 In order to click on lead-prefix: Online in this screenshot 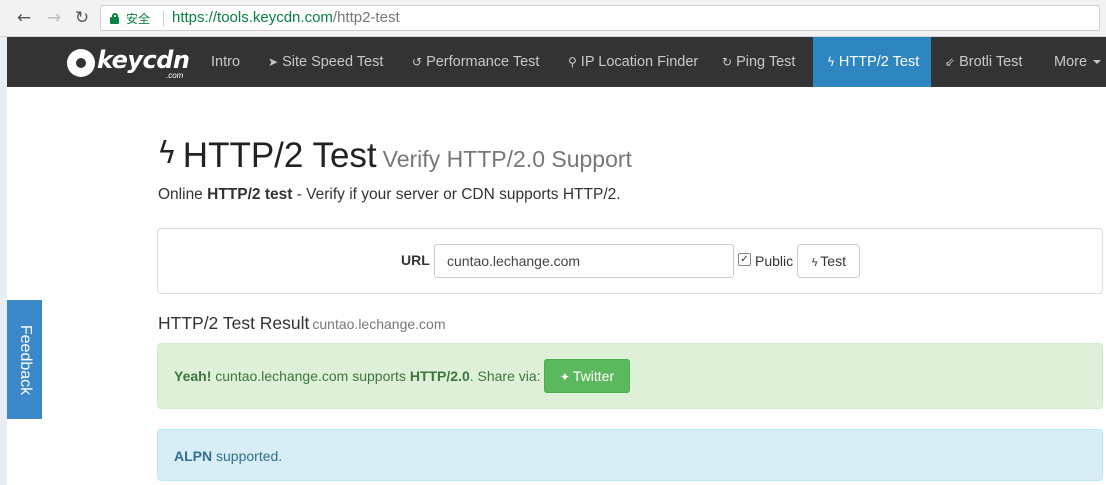, I will do `click(183, 194)`.